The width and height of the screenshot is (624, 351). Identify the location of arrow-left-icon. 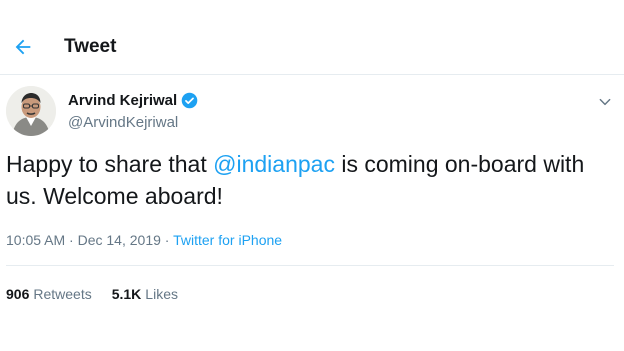
(23, 47).